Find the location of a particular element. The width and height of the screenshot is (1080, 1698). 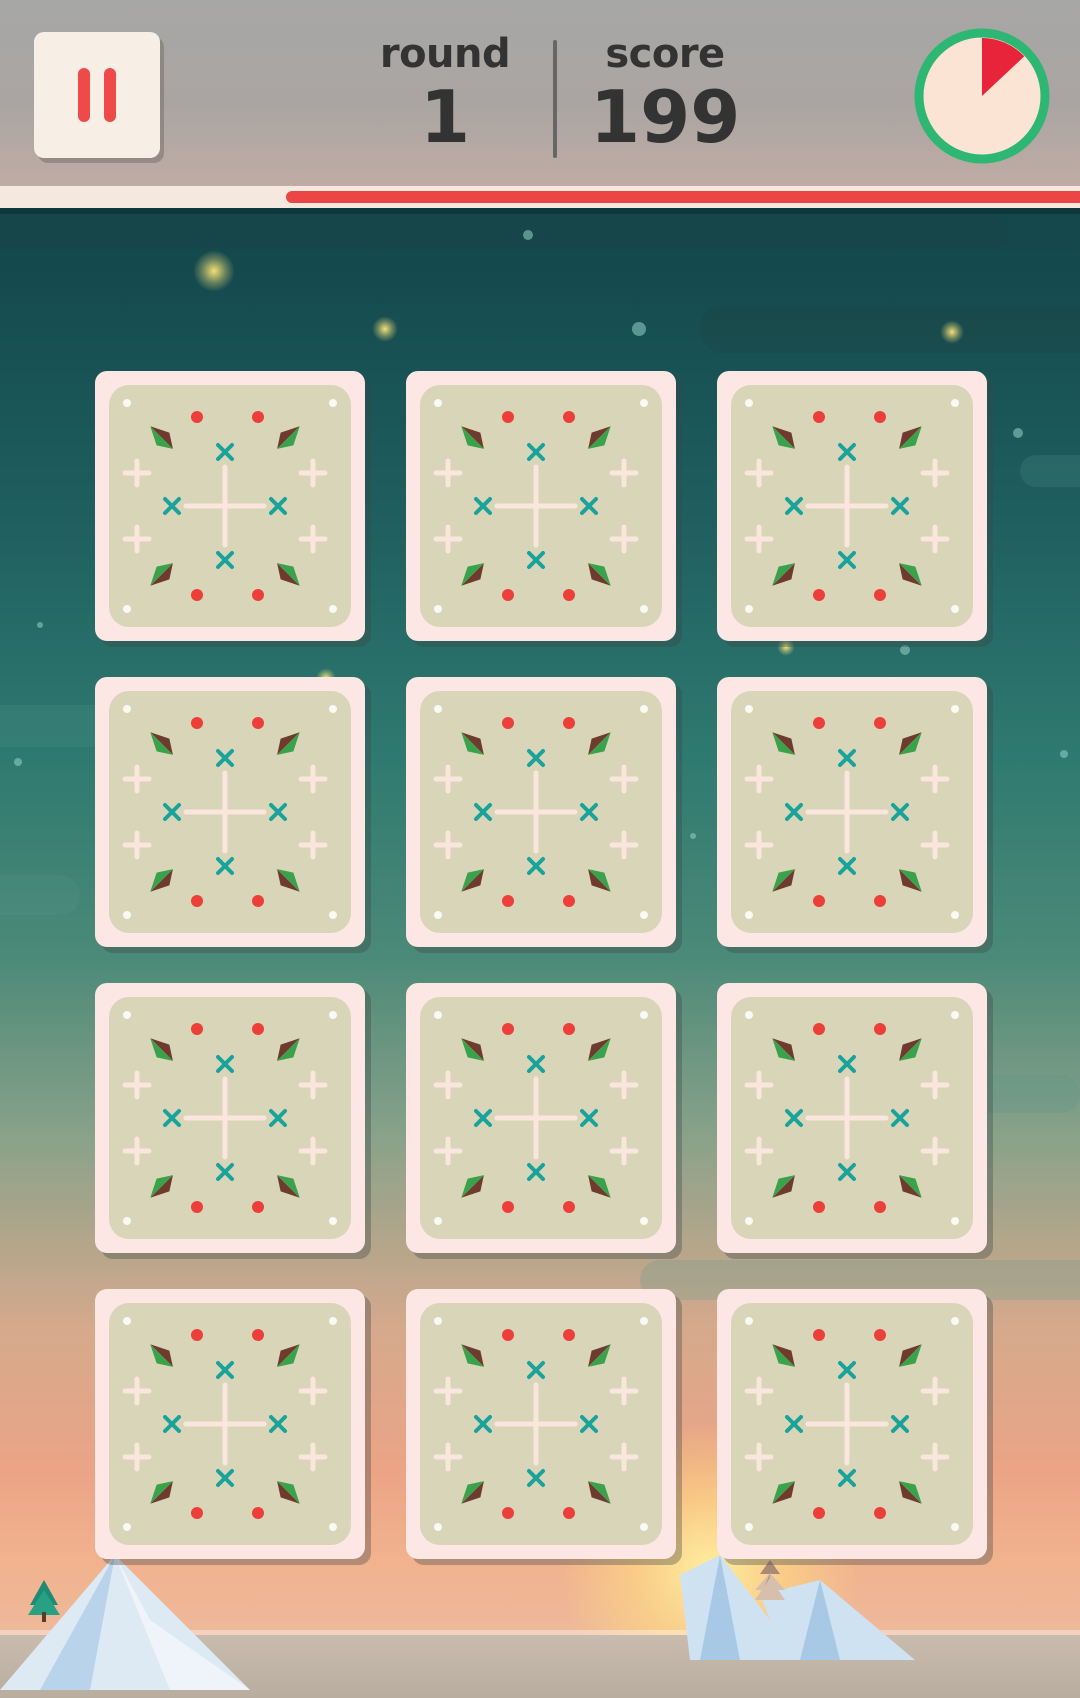

score-label: score is located at coordinates (665, 54).